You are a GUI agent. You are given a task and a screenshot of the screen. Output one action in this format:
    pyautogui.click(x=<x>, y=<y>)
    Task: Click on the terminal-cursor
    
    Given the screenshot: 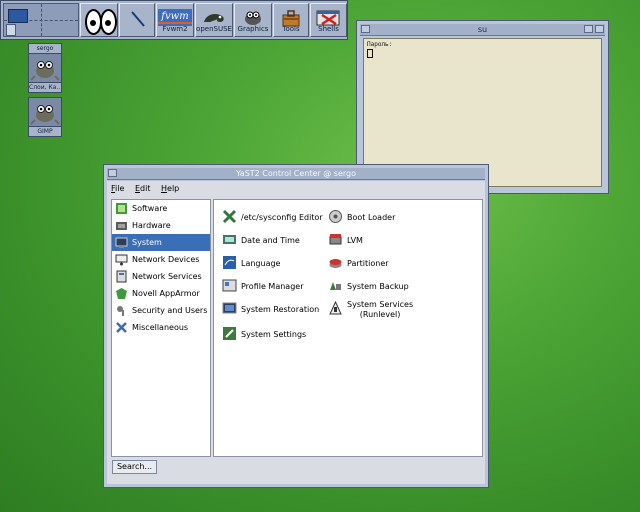 What is the action you would take?
    pyautogui.click(x=370, y=53)
    